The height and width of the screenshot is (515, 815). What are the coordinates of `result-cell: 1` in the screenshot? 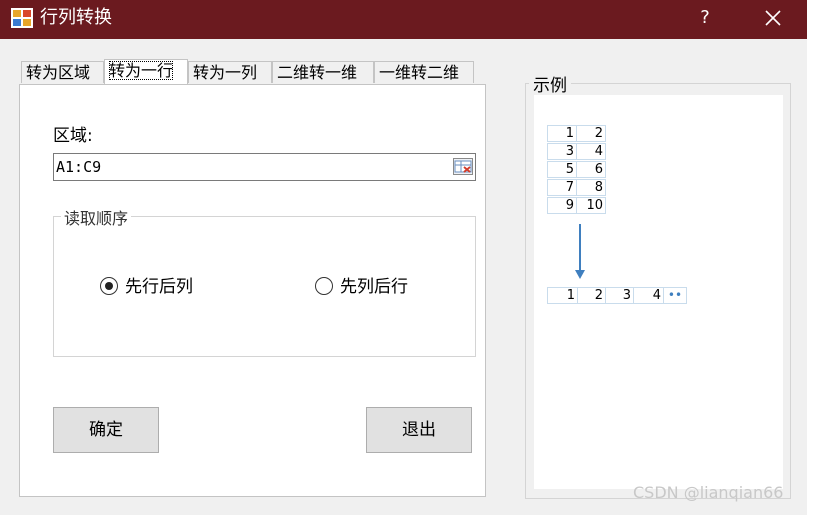 It's located at (562, 295).